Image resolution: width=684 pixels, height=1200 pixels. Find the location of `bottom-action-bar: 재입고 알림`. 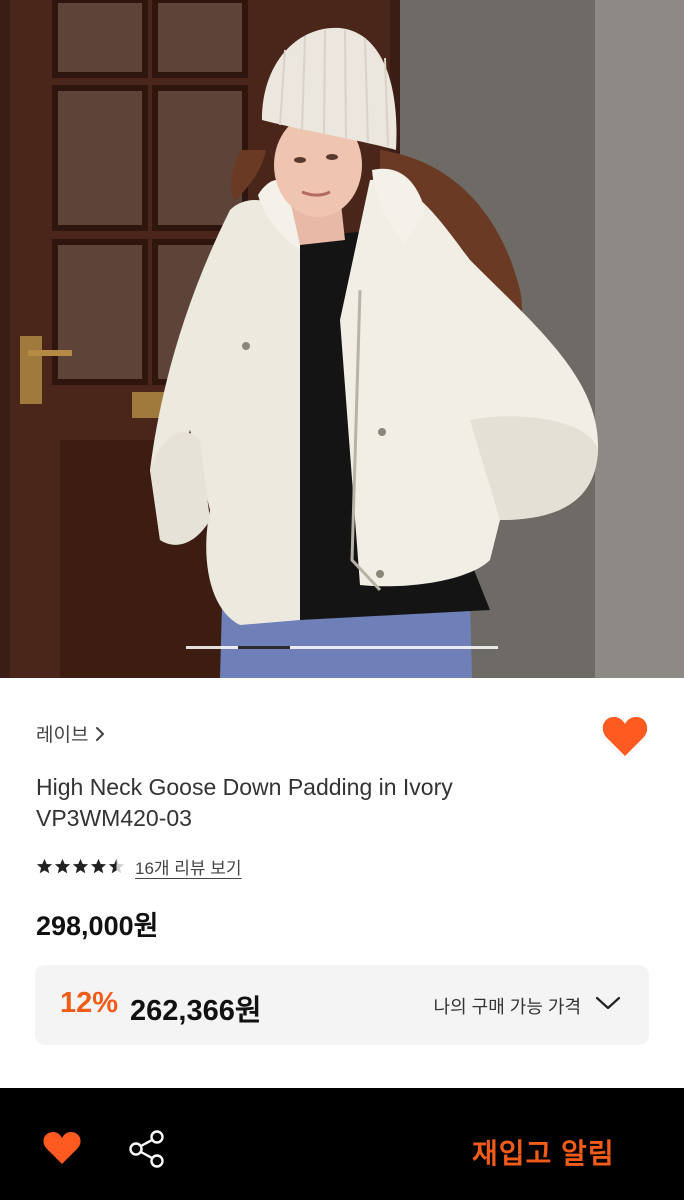

bottom-action-bar: 재입고 알림 is located at coordinates (342, 1144).